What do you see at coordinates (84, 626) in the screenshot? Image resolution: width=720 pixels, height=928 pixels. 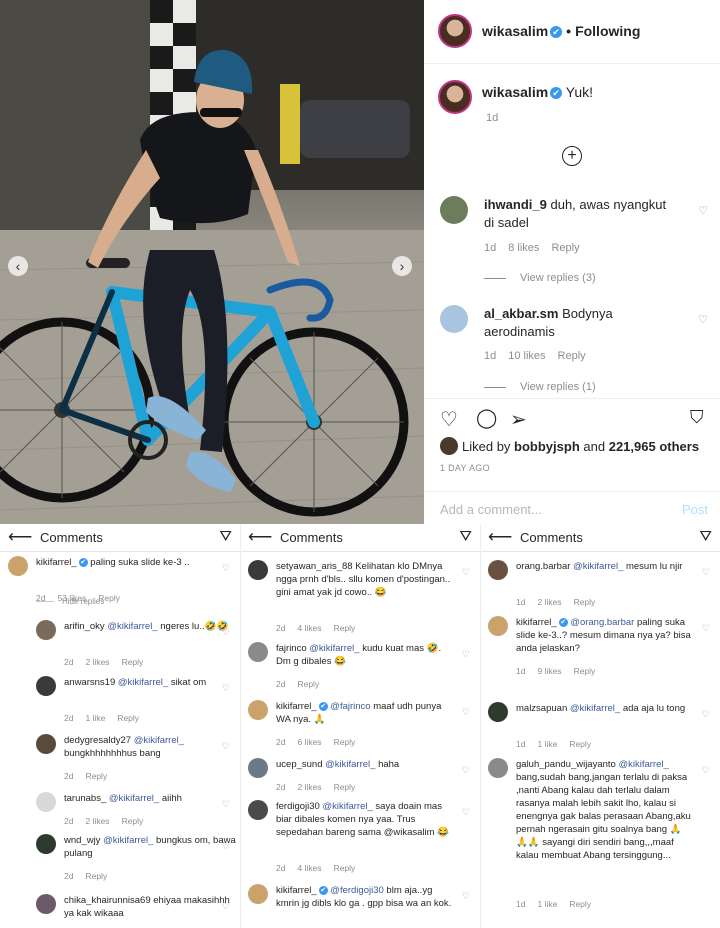 I see `commenter-username: arifin_oky` at bounding box center [84, 626].